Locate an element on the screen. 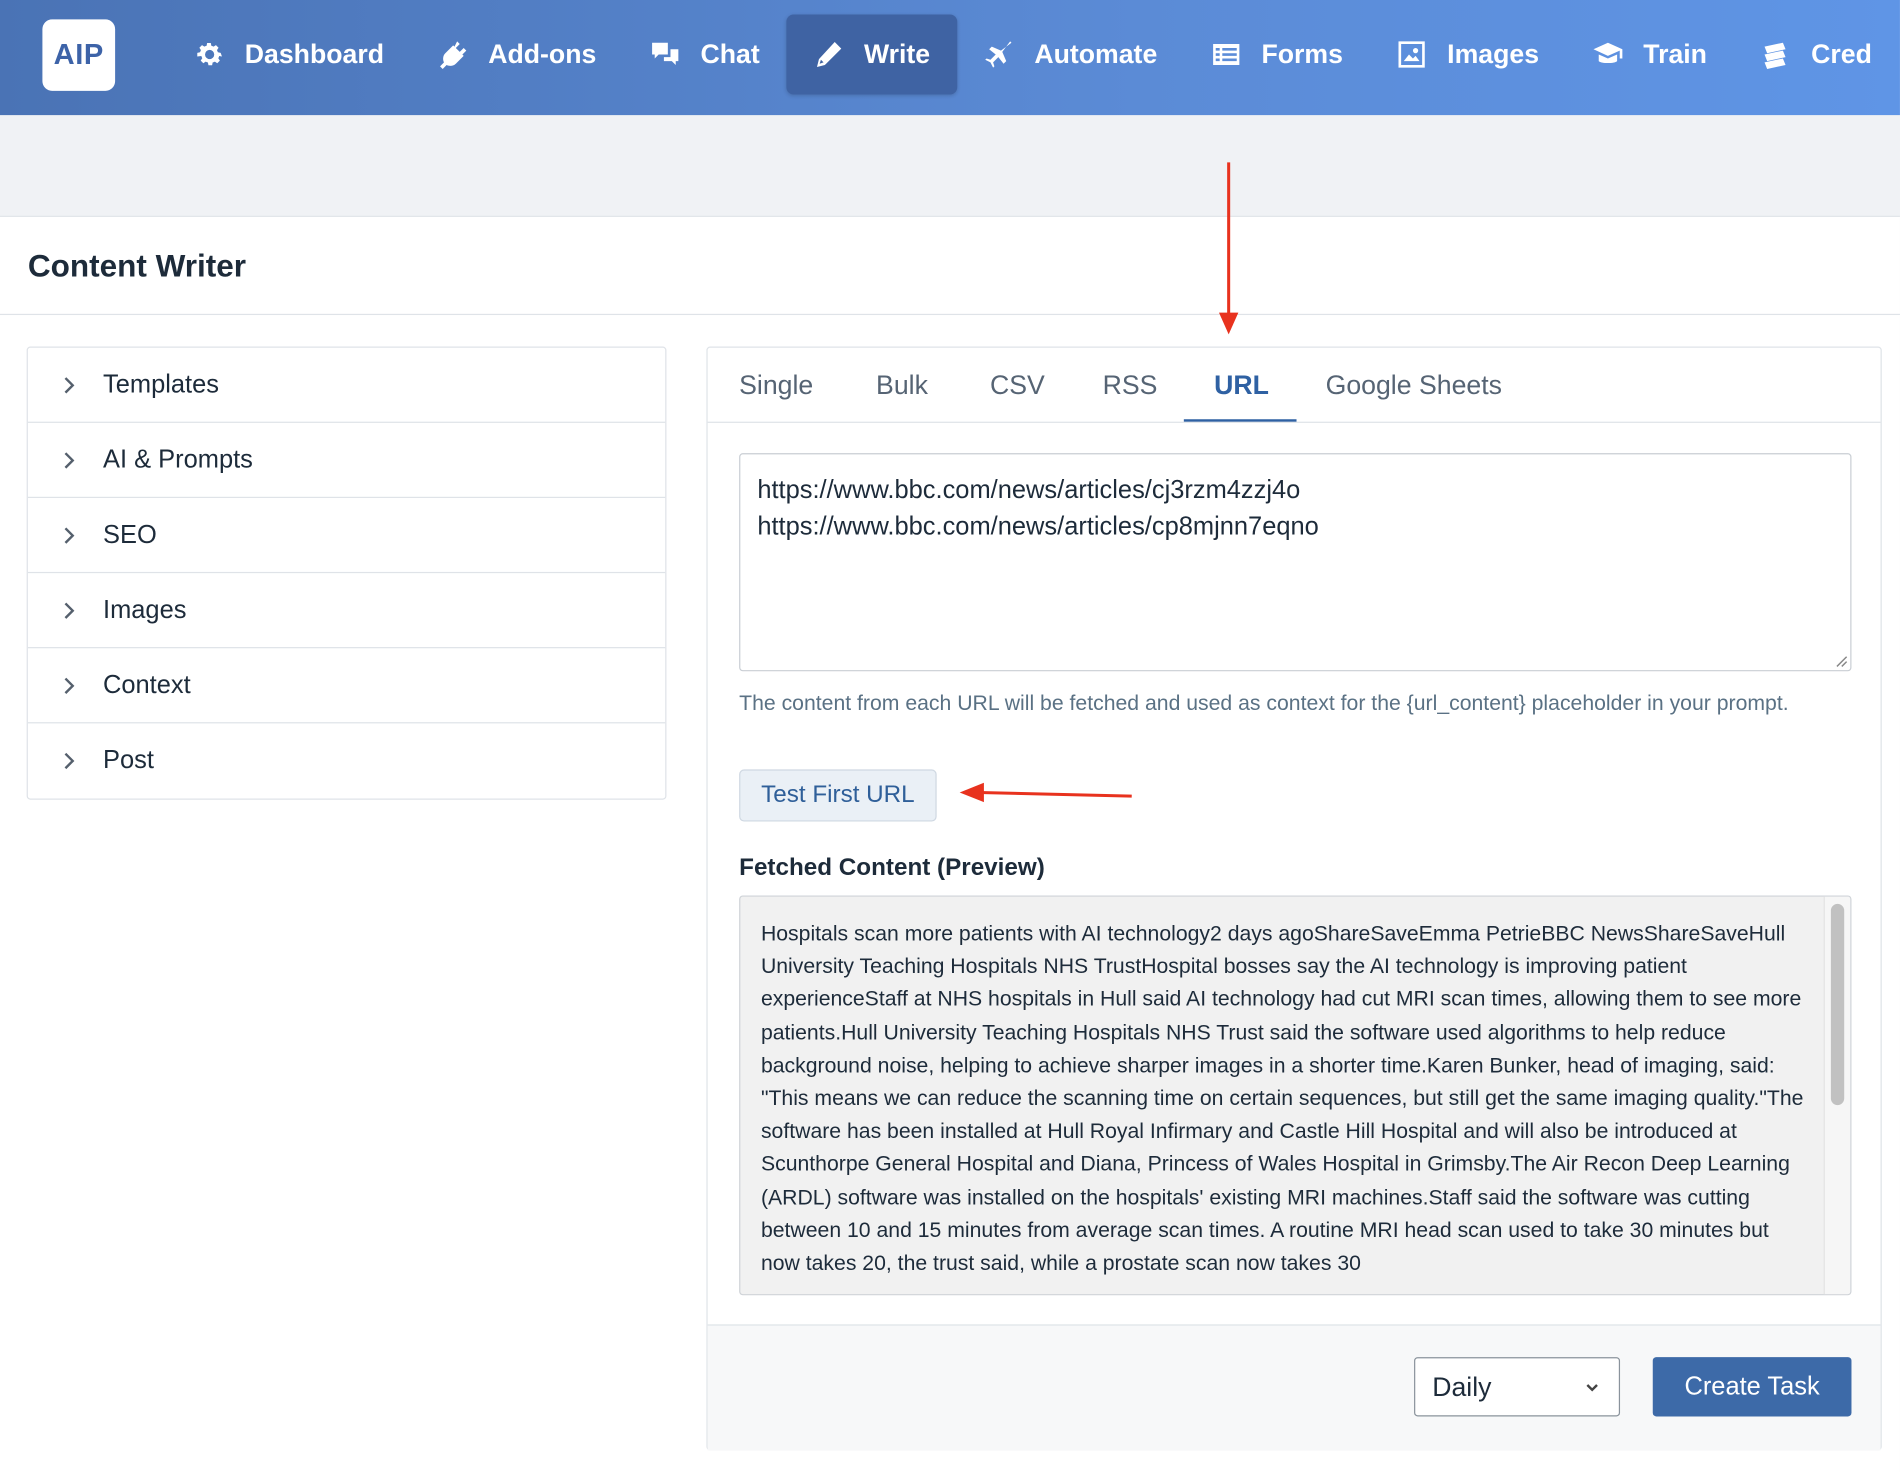 The height and width of the screenshot is (1472, 1900). form-icon is located at coordinates (1226, 55).